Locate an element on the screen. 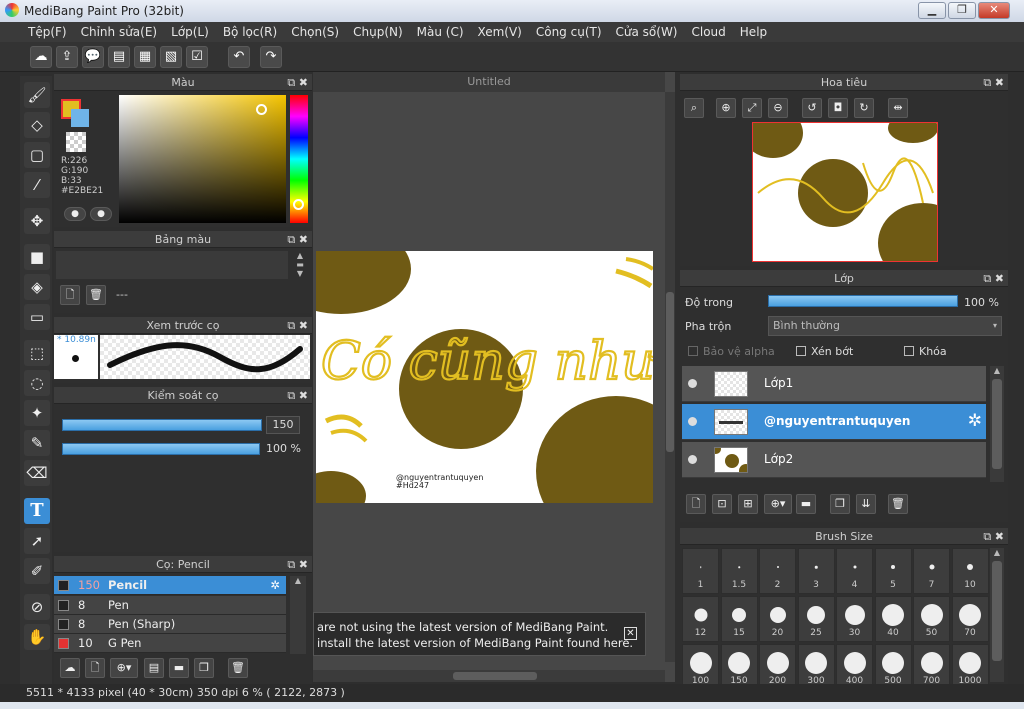 The image size is (1024, 709). rotate-left-icon: ↺ is located at coordinates (812, 108).